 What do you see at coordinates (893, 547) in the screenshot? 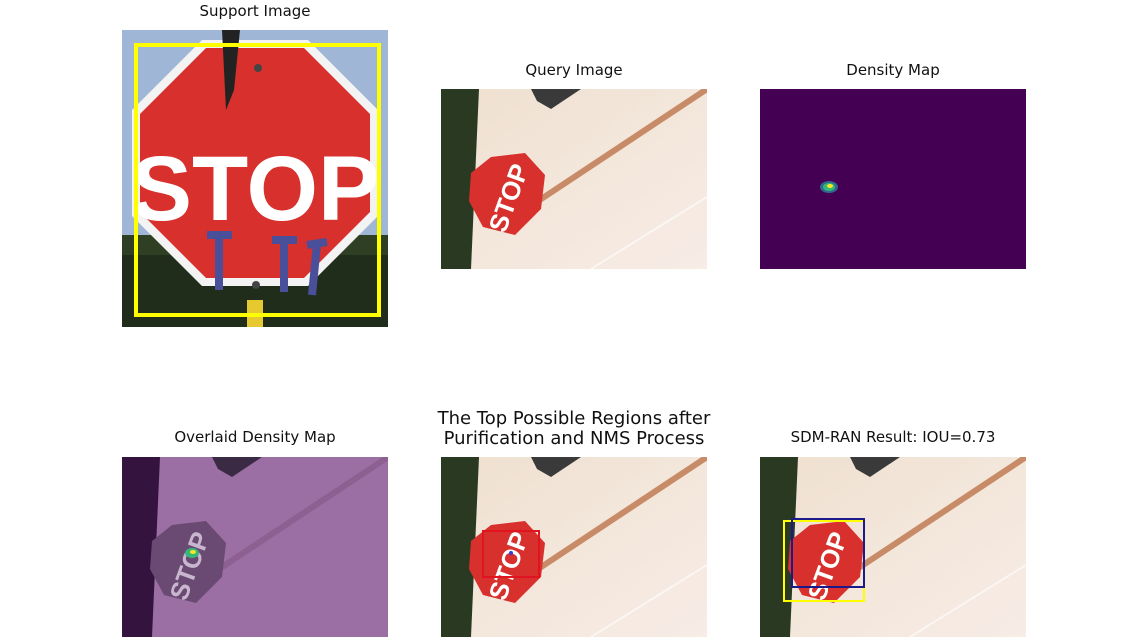
I see `sdm-ran-result-image: STOP` at bounding box center [893, 547].